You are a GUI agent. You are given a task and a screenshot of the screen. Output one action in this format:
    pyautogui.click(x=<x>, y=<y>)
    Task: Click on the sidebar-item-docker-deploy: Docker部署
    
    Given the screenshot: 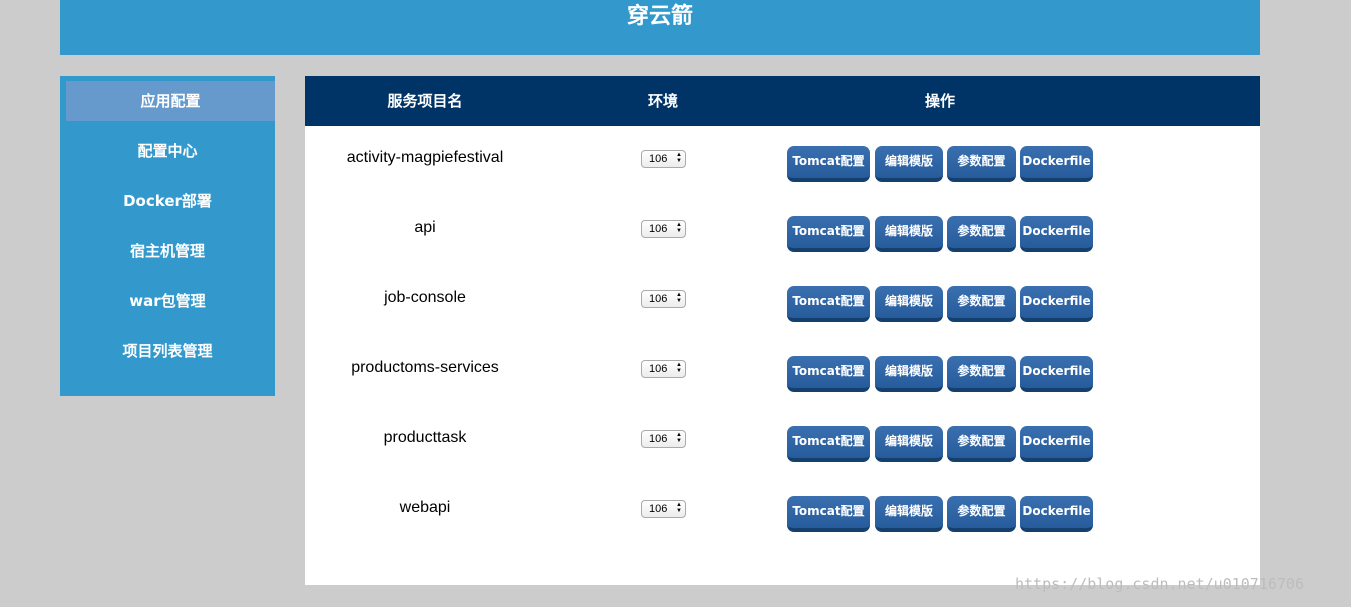 What is the action you would take?
    pyautogui.click(x=167, y=201)
    